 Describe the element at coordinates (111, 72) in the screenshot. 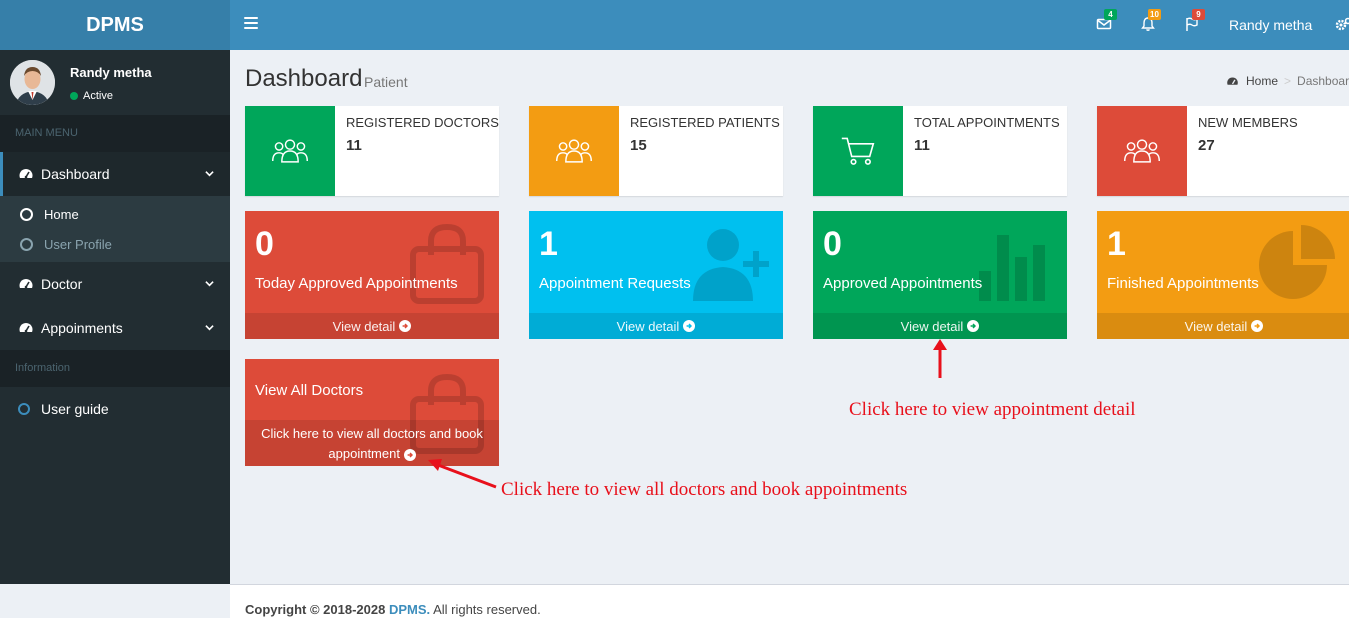

I see `sidebar-user-name: Randy metha` at that location.